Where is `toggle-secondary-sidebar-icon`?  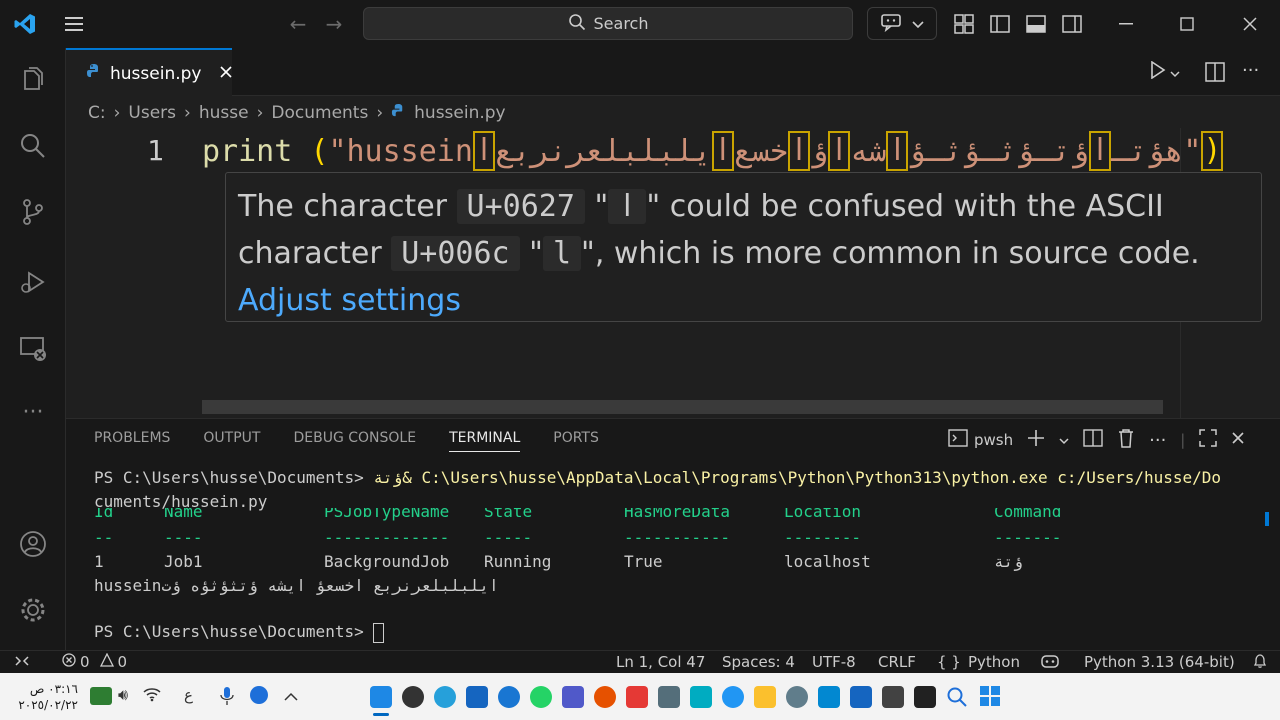
toggle-secondary-sidebar-icon is located at coordinates (1072, 24).